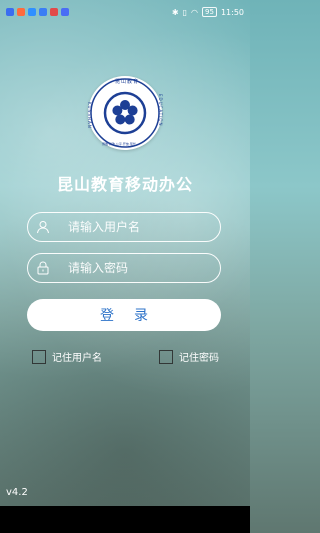 This screenshot has height=533, width=320. I want to click on status-bar: ✱ ▯ ◠ 95 11:50, so click(125, 12).